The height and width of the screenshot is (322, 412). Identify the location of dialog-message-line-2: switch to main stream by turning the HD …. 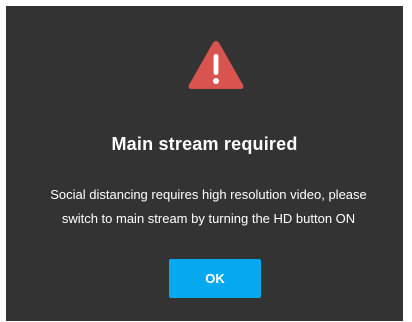
(208, 218).